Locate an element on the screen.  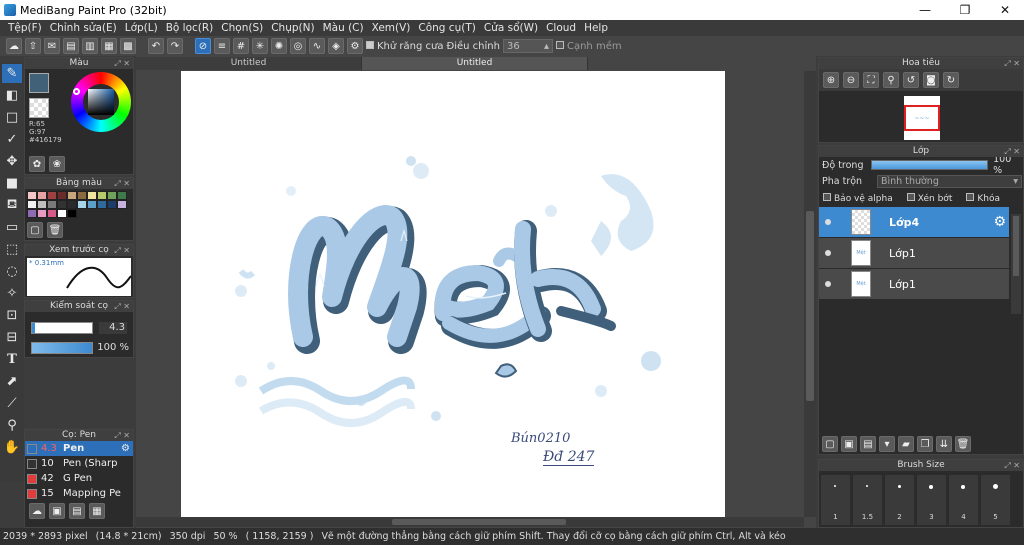
close-button: ✕ is located at coordinates (1005, 10).